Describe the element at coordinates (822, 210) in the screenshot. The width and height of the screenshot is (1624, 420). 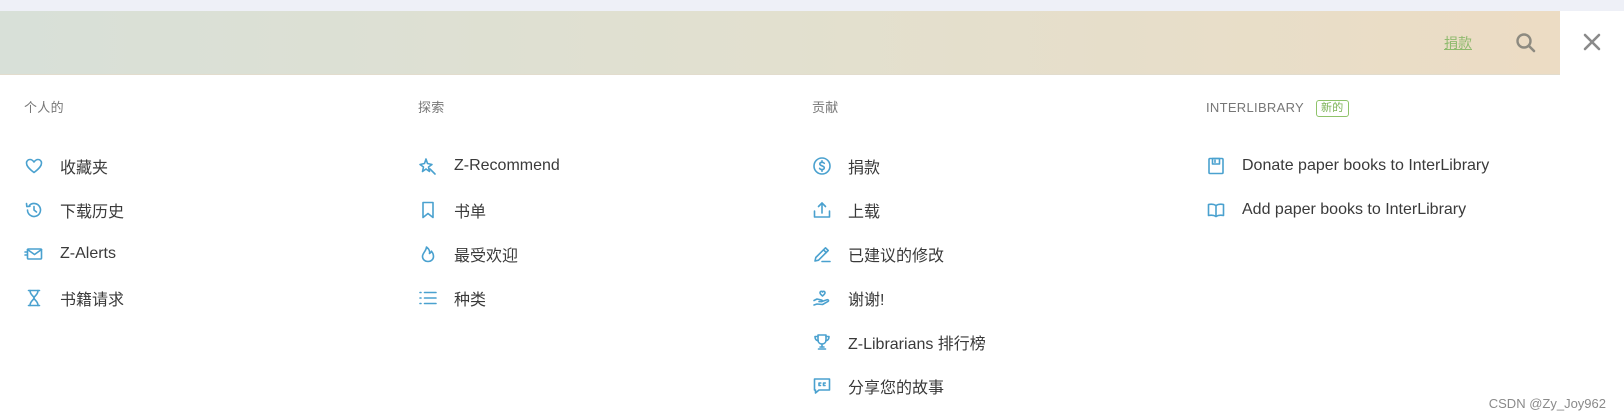
I see `upload-icon` at that location.